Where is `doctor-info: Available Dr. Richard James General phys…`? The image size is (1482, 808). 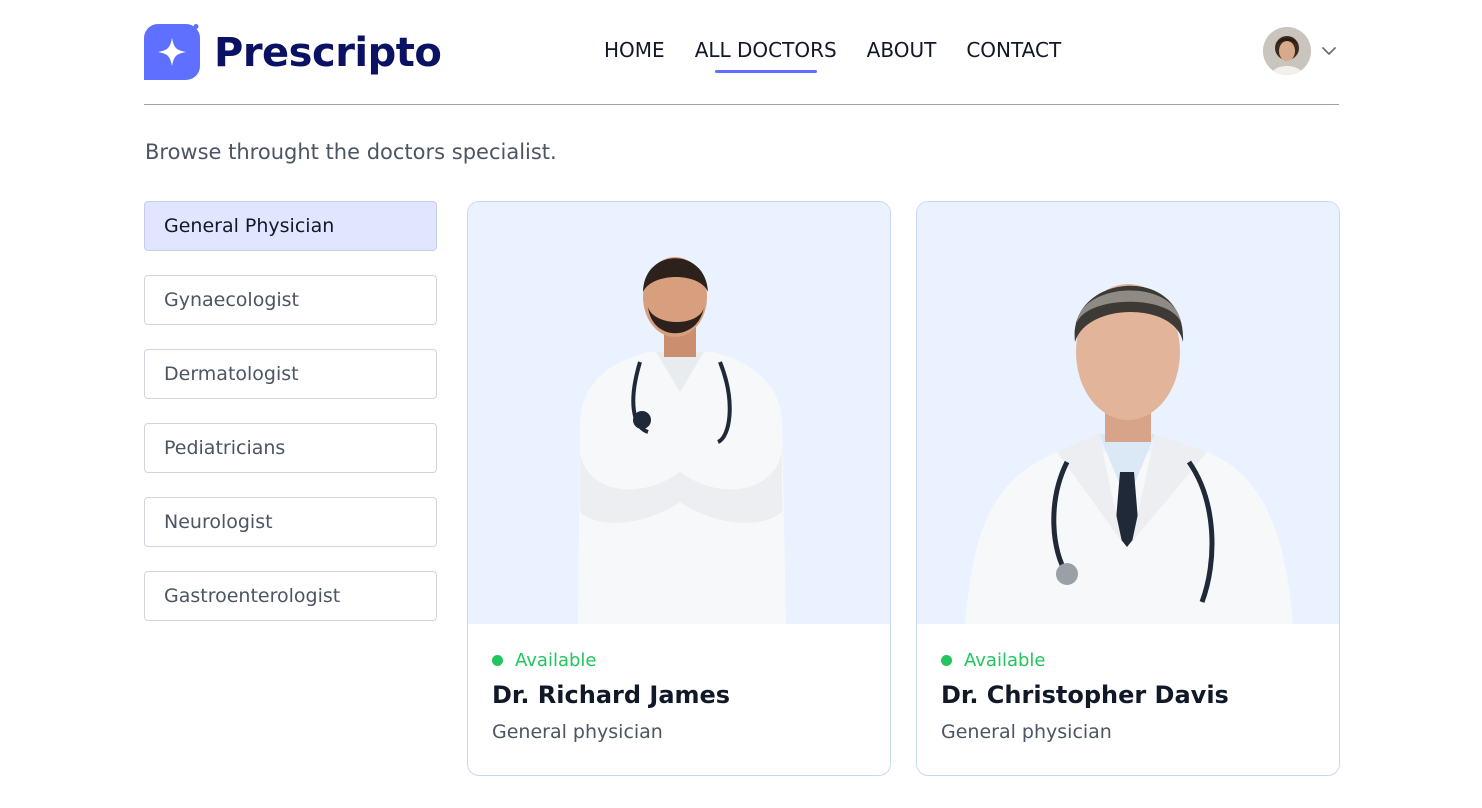 doctor-info: Available Dr. Richard James General phys… is located at coordinates (679, 683).